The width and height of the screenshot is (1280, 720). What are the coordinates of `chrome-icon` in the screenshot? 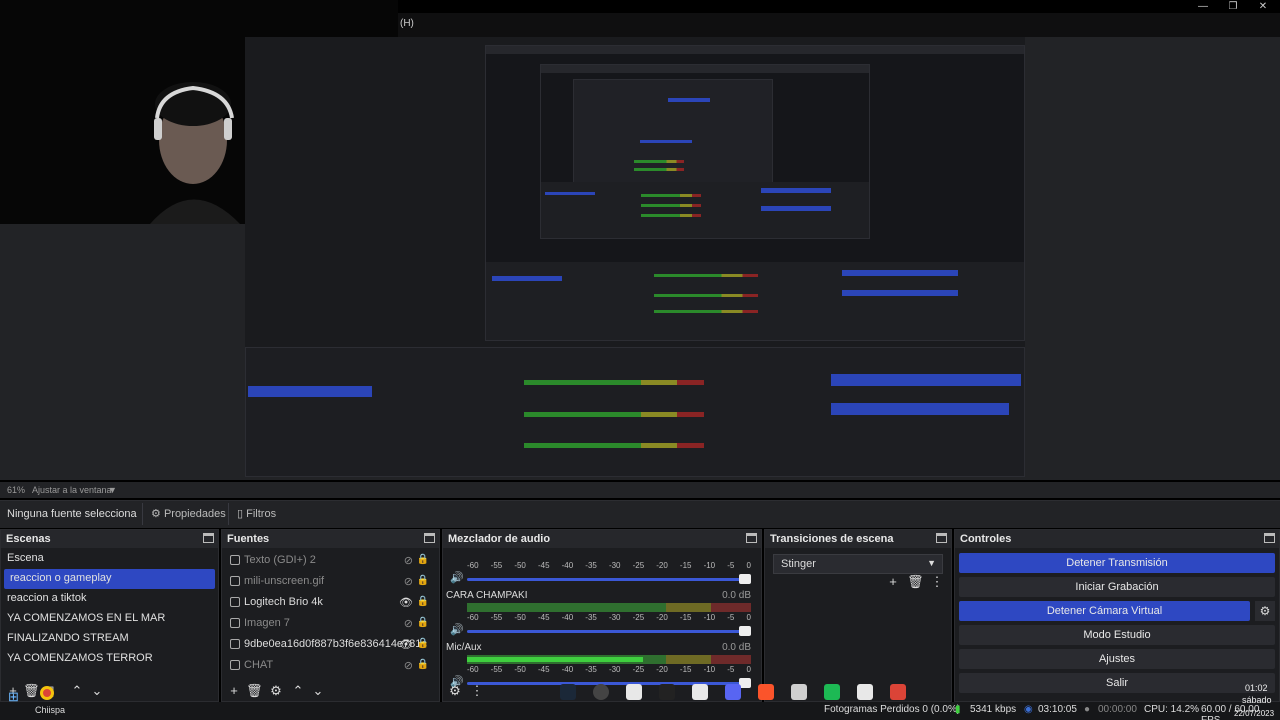 It's located at (898, 692).